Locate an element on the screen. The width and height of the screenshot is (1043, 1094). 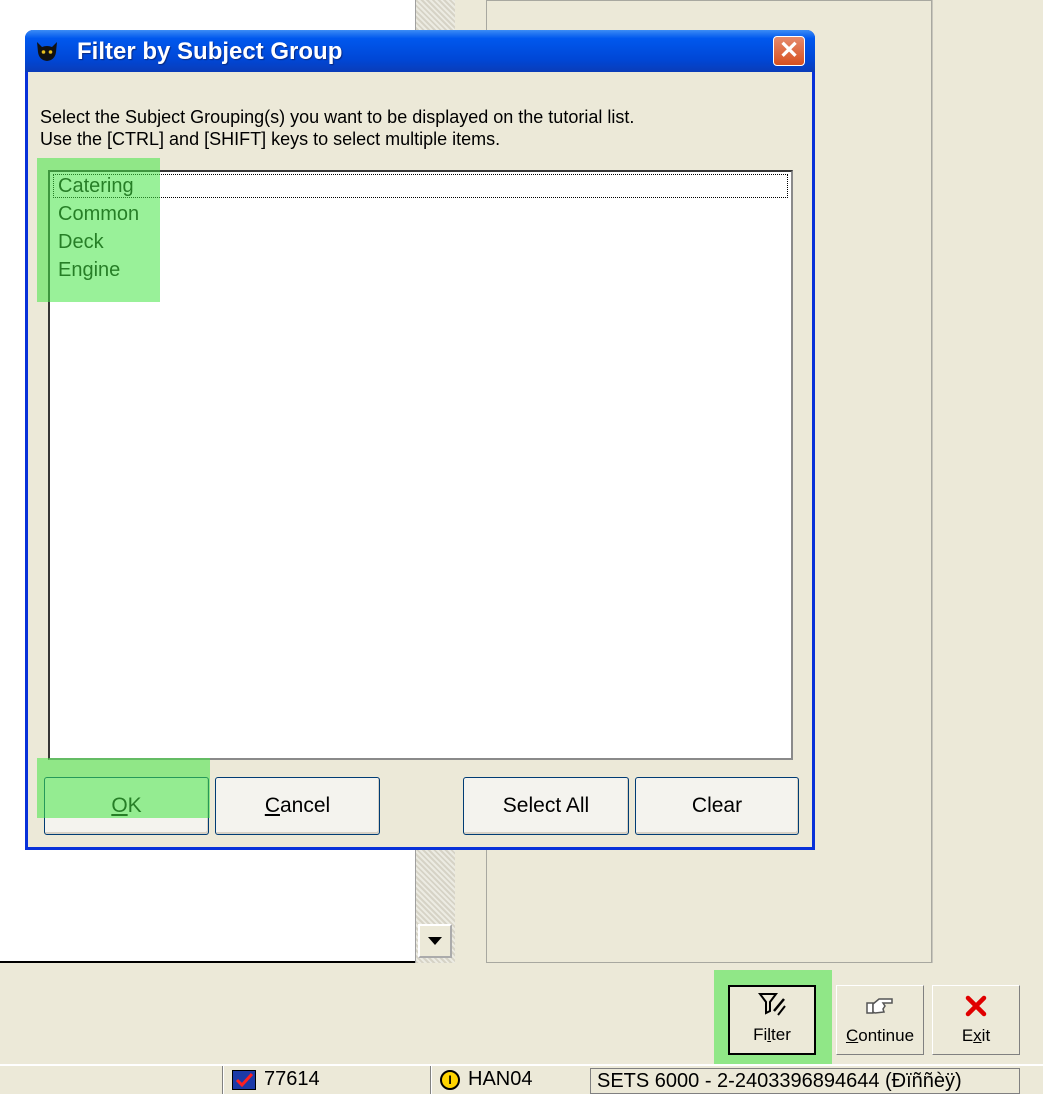
status-product: SETS 6000 - 2-2403396894644 (Ðïññèÿ) is located at coordinates (805, 1081).